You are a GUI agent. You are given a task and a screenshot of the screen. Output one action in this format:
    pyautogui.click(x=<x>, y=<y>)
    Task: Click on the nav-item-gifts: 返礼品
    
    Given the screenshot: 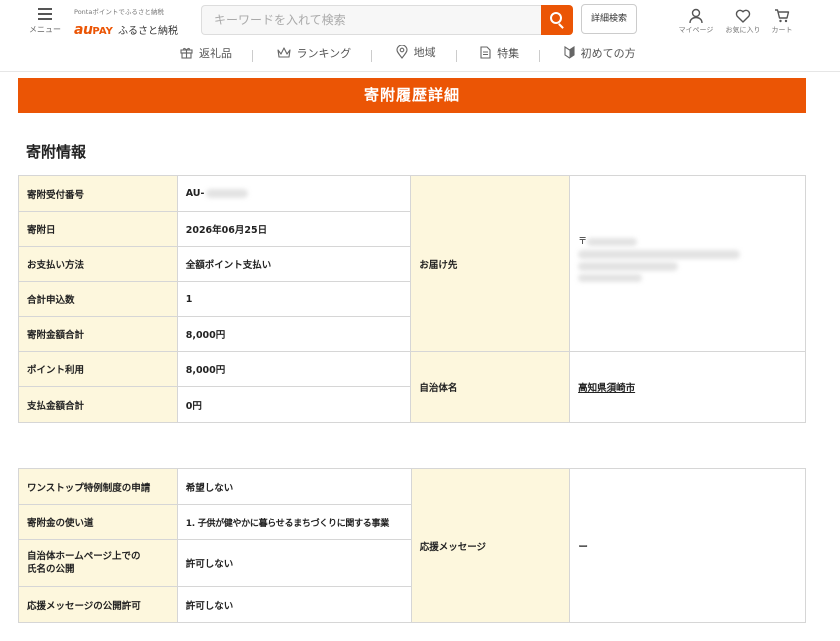 What is the action you would take?
    pyautogui.click(x=206, y=53)
    